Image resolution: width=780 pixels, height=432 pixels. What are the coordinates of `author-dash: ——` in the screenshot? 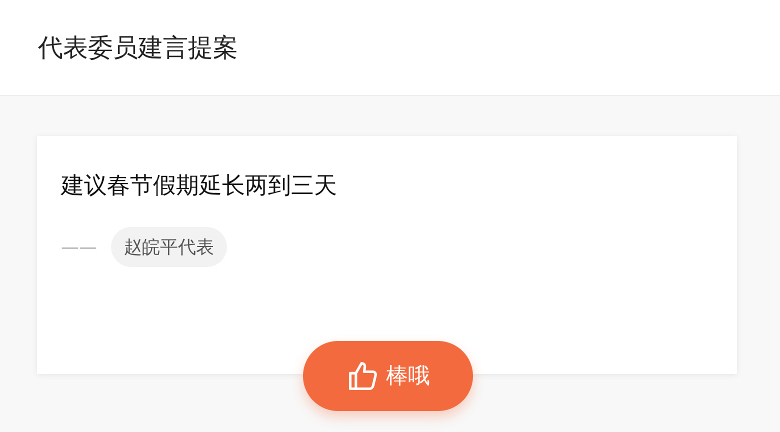 It's located at (79, 247).